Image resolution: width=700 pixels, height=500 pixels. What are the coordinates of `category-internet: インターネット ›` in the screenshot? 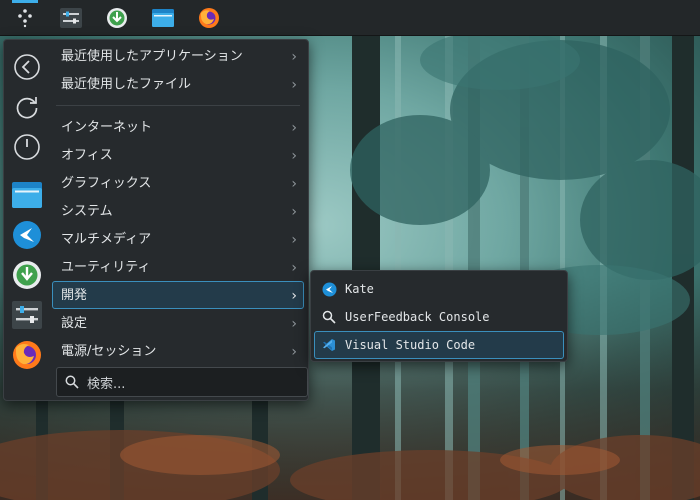 It's located at (178, 127).